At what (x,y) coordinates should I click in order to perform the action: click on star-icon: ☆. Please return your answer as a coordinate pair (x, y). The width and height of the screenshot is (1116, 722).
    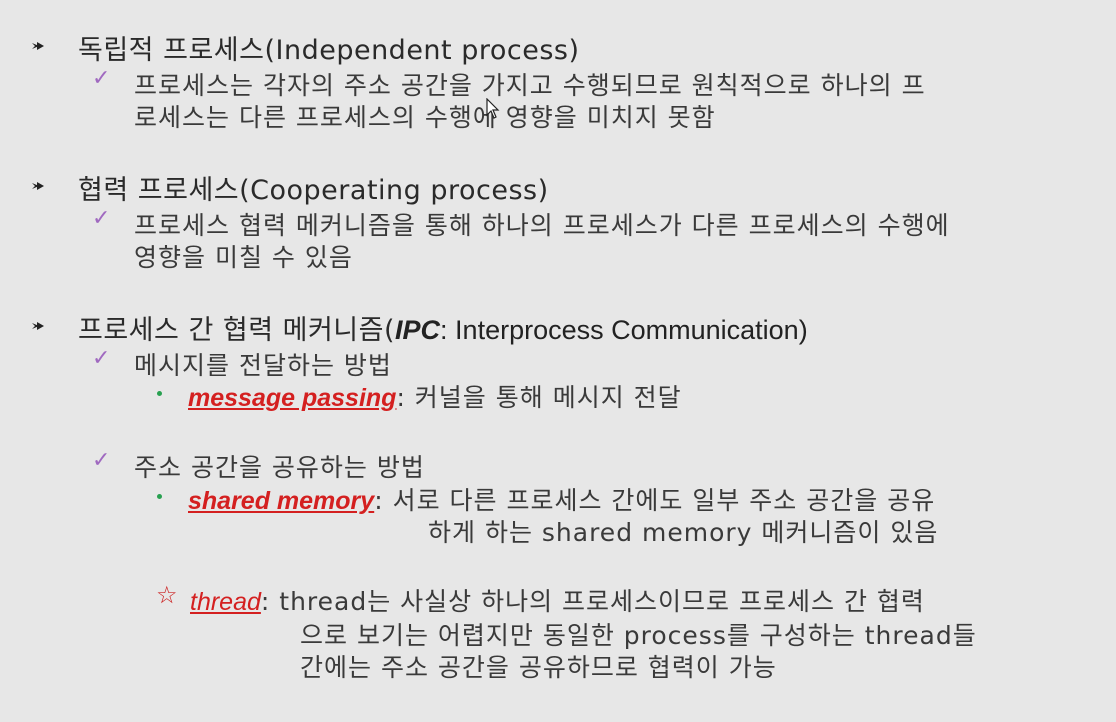
    Looking at the image, I should click on (167, 595).